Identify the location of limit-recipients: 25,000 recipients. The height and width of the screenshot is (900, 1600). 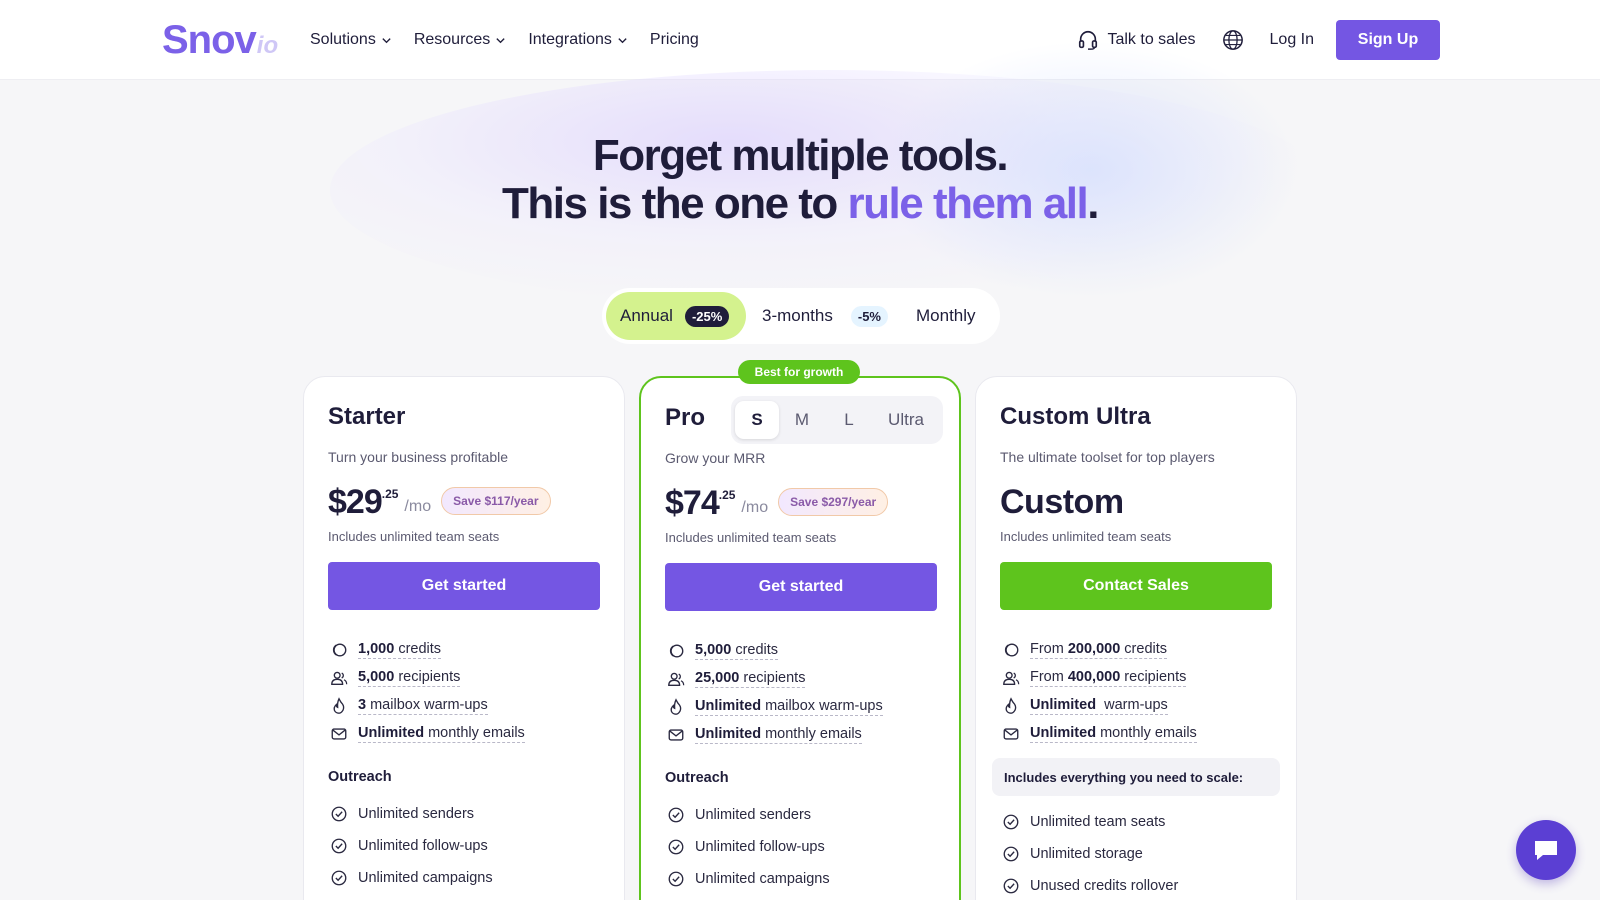
(775, 679).